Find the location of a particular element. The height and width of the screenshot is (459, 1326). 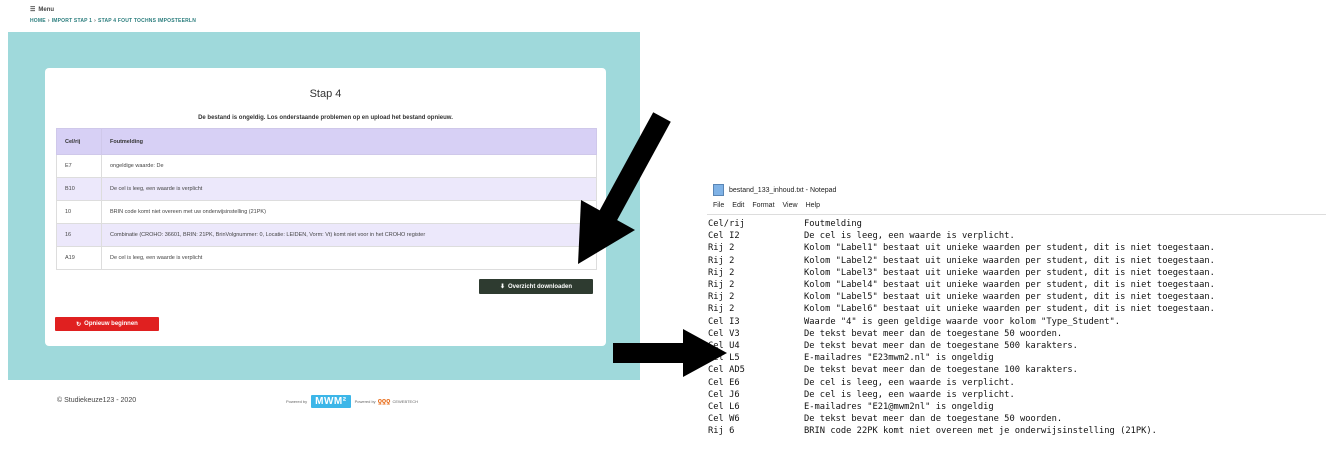

annotation-arrows is located at coordinates (652, 244).